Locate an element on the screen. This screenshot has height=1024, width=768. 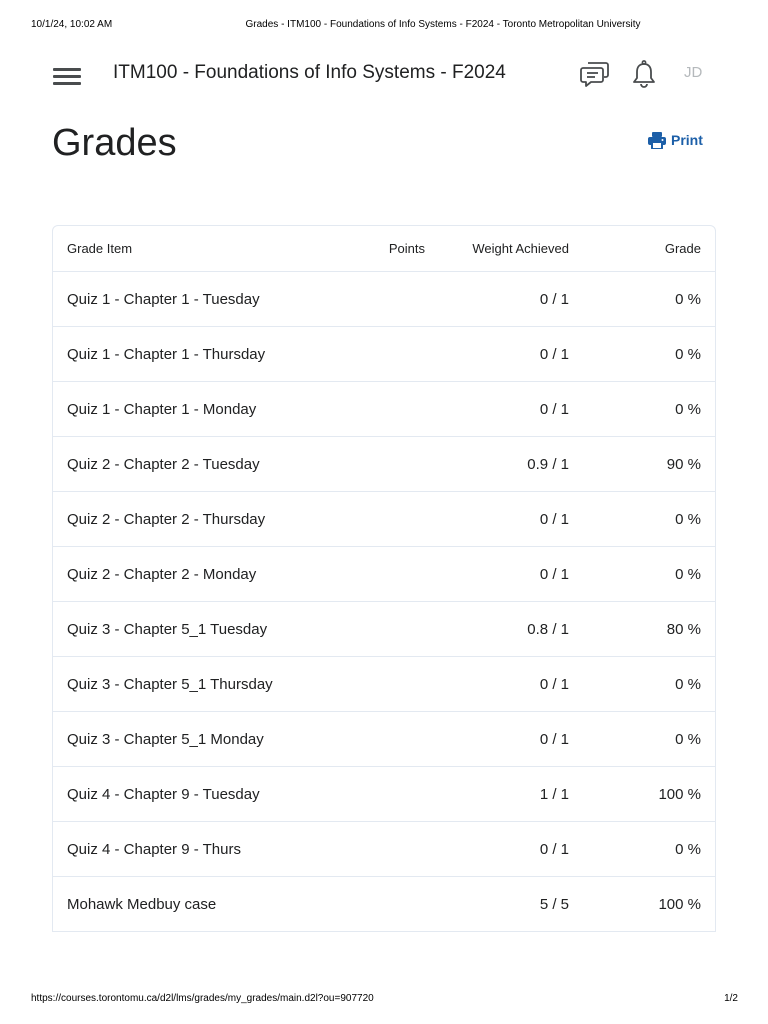
table-row: Quiz 4 - Chapter 9 - Thurs 0 / 10 % is located at coordinates (384, 849).